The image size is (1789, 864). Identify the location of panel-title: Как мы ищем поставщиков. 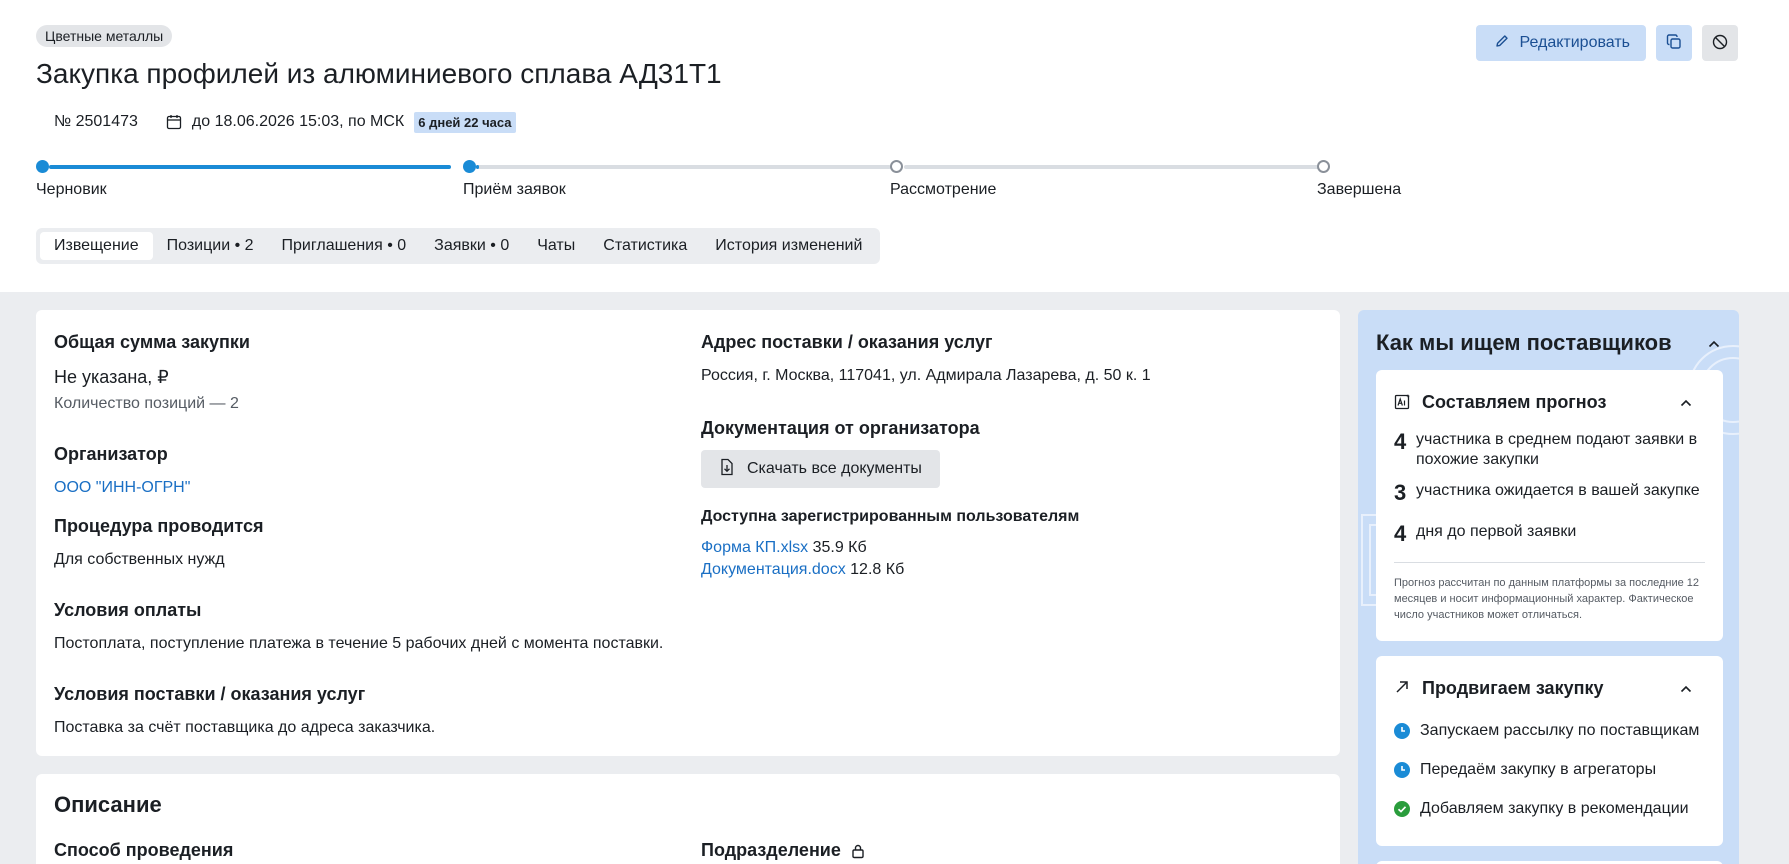
(1524, 342).